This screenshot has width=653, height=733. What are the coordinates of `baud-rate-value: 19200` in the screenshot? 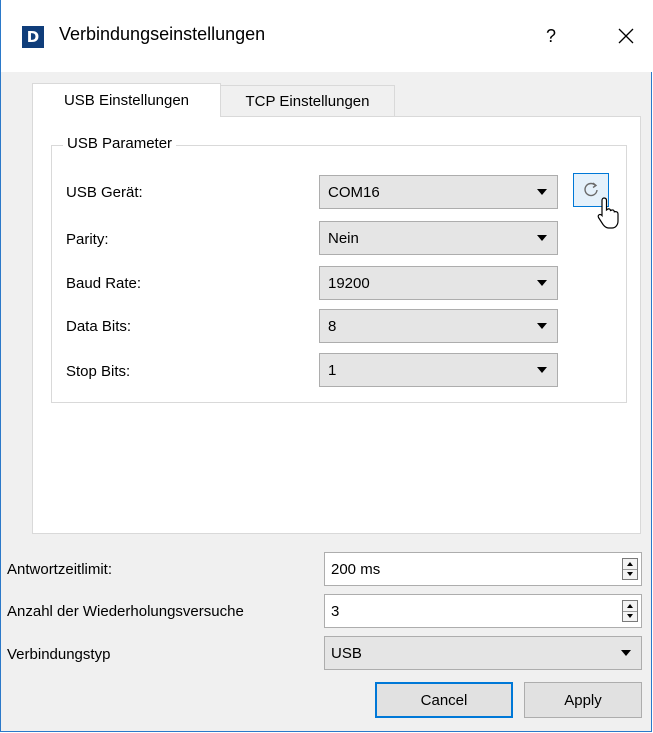 It's located at (349, 283).